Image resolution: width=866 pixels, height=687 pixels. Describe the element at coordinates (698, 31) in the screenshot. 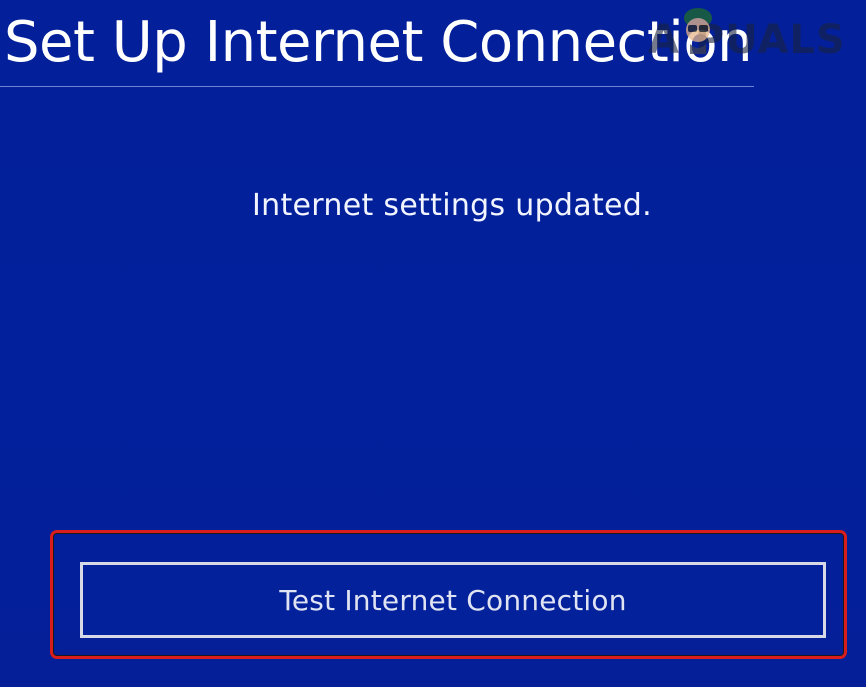

I see `mascot-icon` at that location.